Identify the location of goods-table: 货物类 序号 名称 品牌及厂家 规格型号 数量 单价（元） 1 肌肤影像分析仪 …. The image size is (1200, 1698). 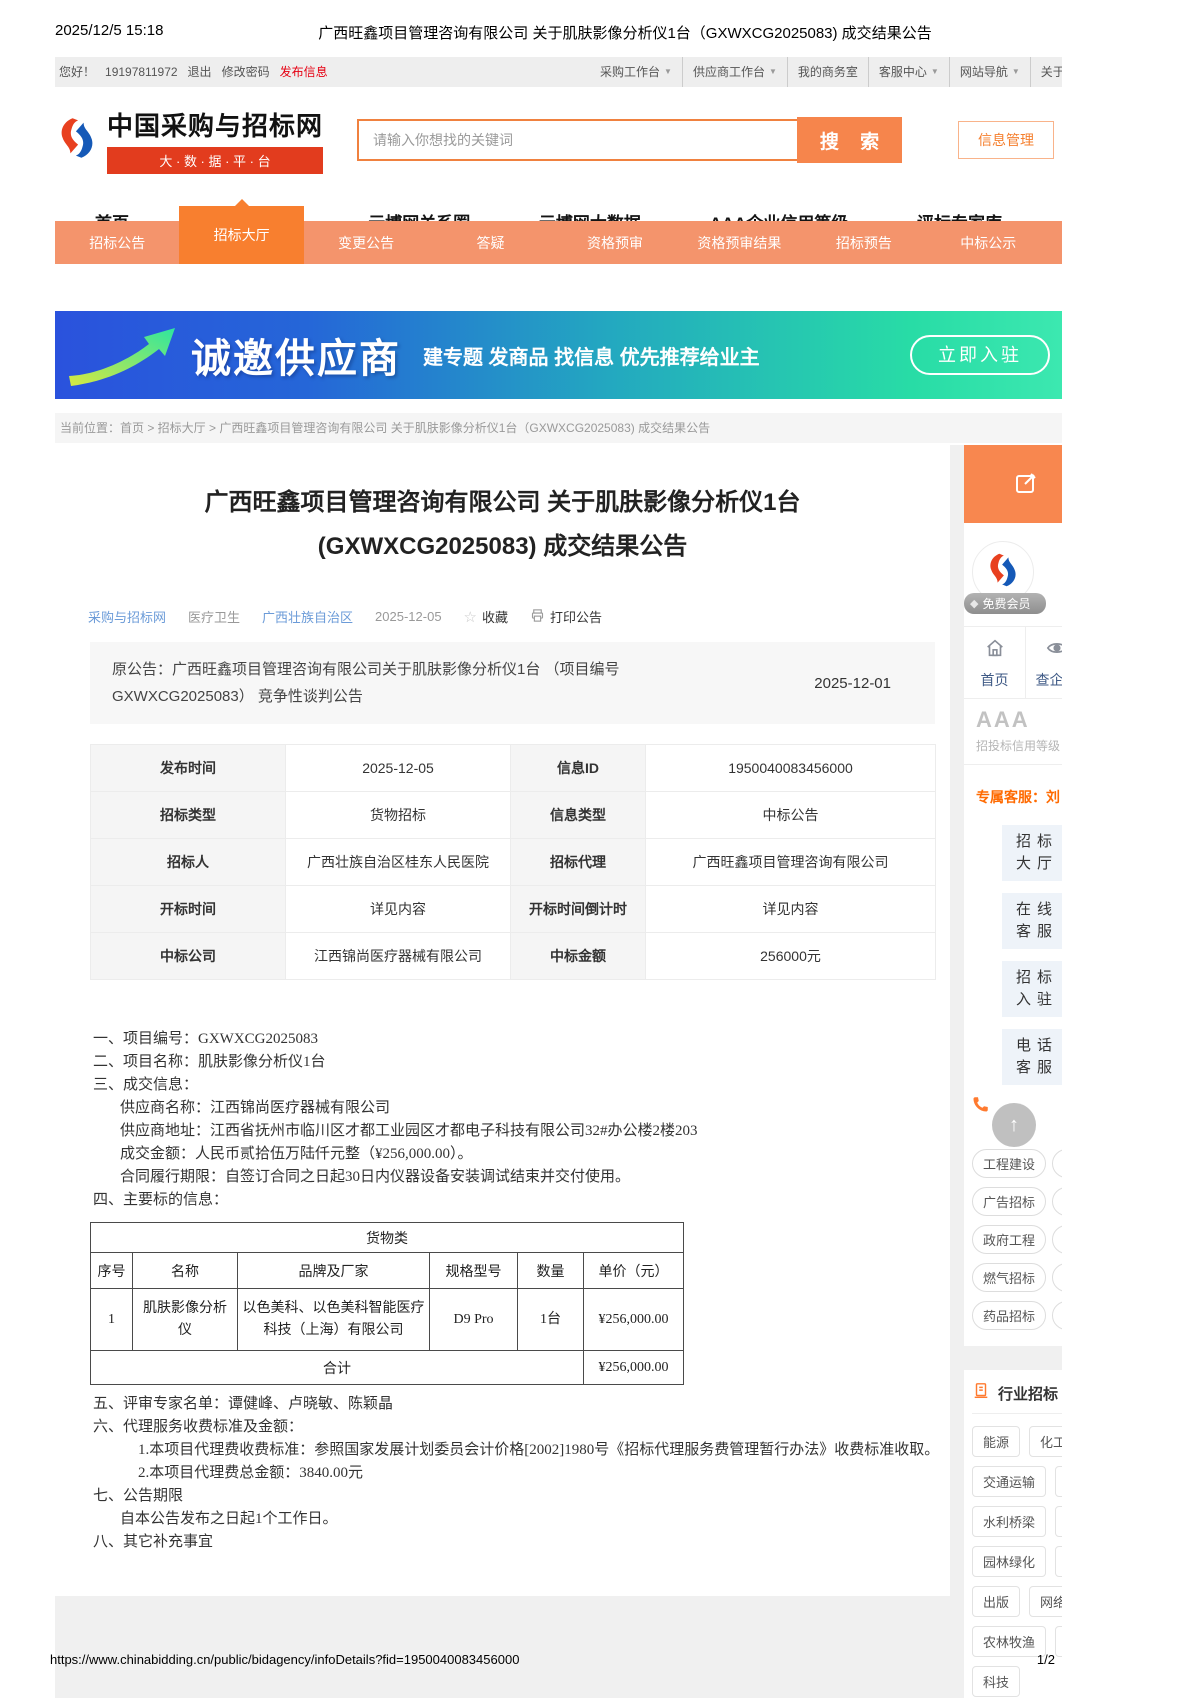
(387, 1303).